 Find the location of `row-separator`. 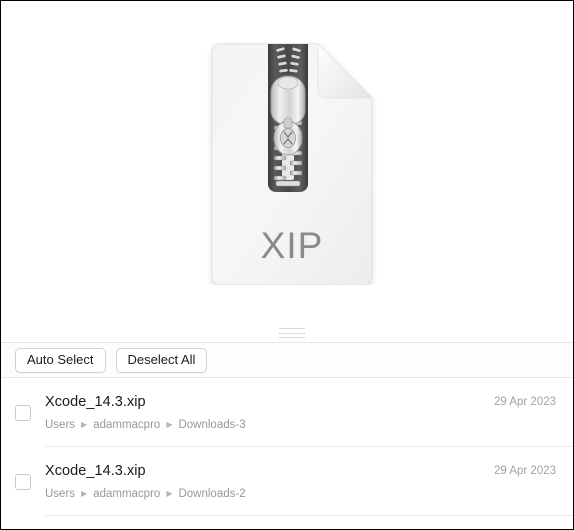

row-separator is located at coordinates (309, 515).